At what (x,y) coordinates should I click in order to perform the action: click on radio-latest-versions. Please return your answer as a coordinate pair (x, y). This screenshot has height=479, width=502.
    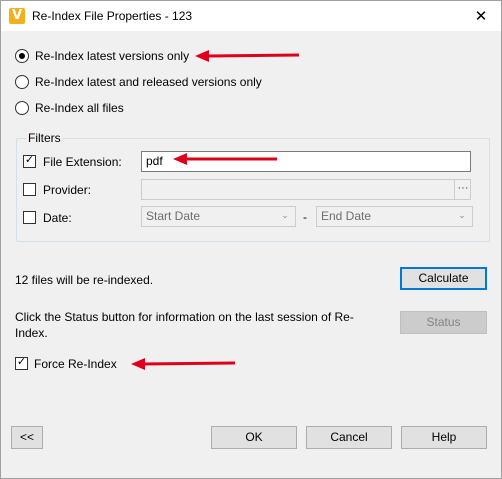
    Looking at the image, I should click on (22, 56).